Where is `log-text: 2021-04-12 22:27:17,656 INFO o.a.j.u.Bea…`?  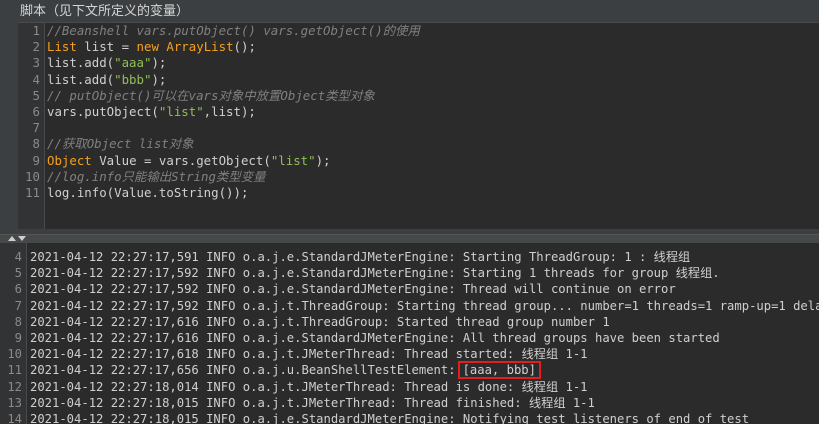 log-text: 2021-04-12 22:27:17,656 INFO o.a.j.u.Bea… is located at coordinates (243, 370).